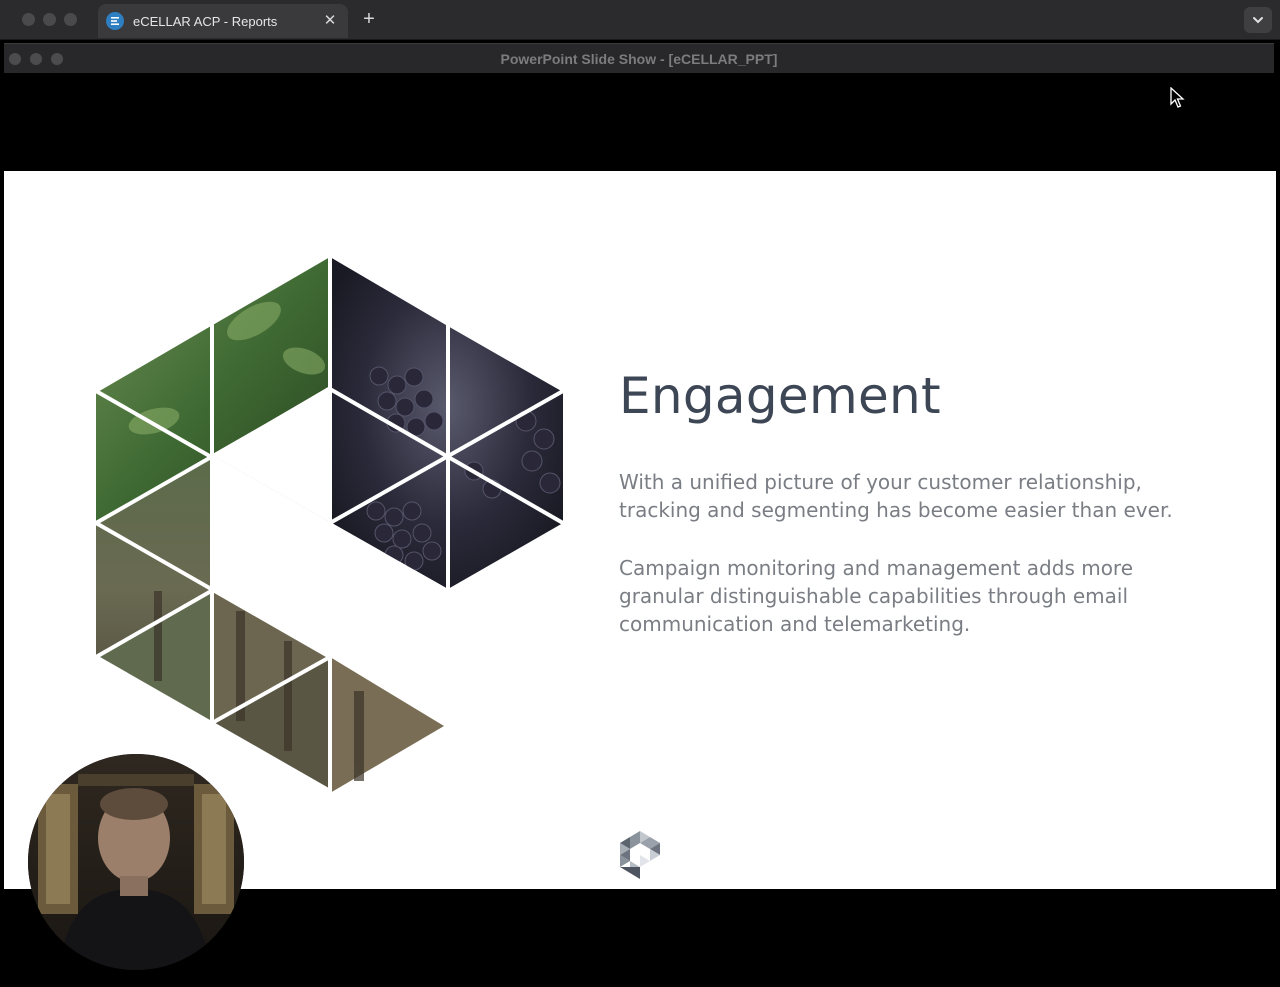 The image size is (1280, 987). I want to click on slideshow-window-title: PowerPoint Slide Show - [eCELLAR_PPT], so click(639, 59).